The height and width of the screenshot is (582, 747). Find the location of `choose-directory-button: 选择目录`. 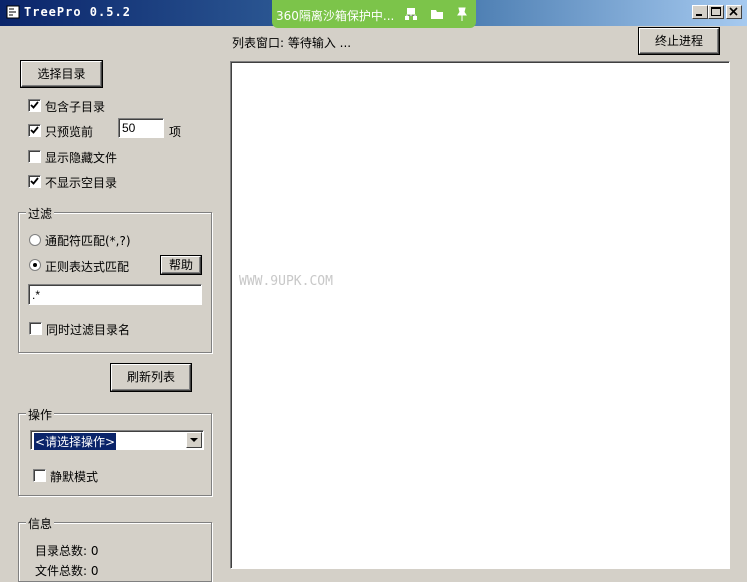

choose-directory-button: 选择目录 is located at coordinates (61, 74).